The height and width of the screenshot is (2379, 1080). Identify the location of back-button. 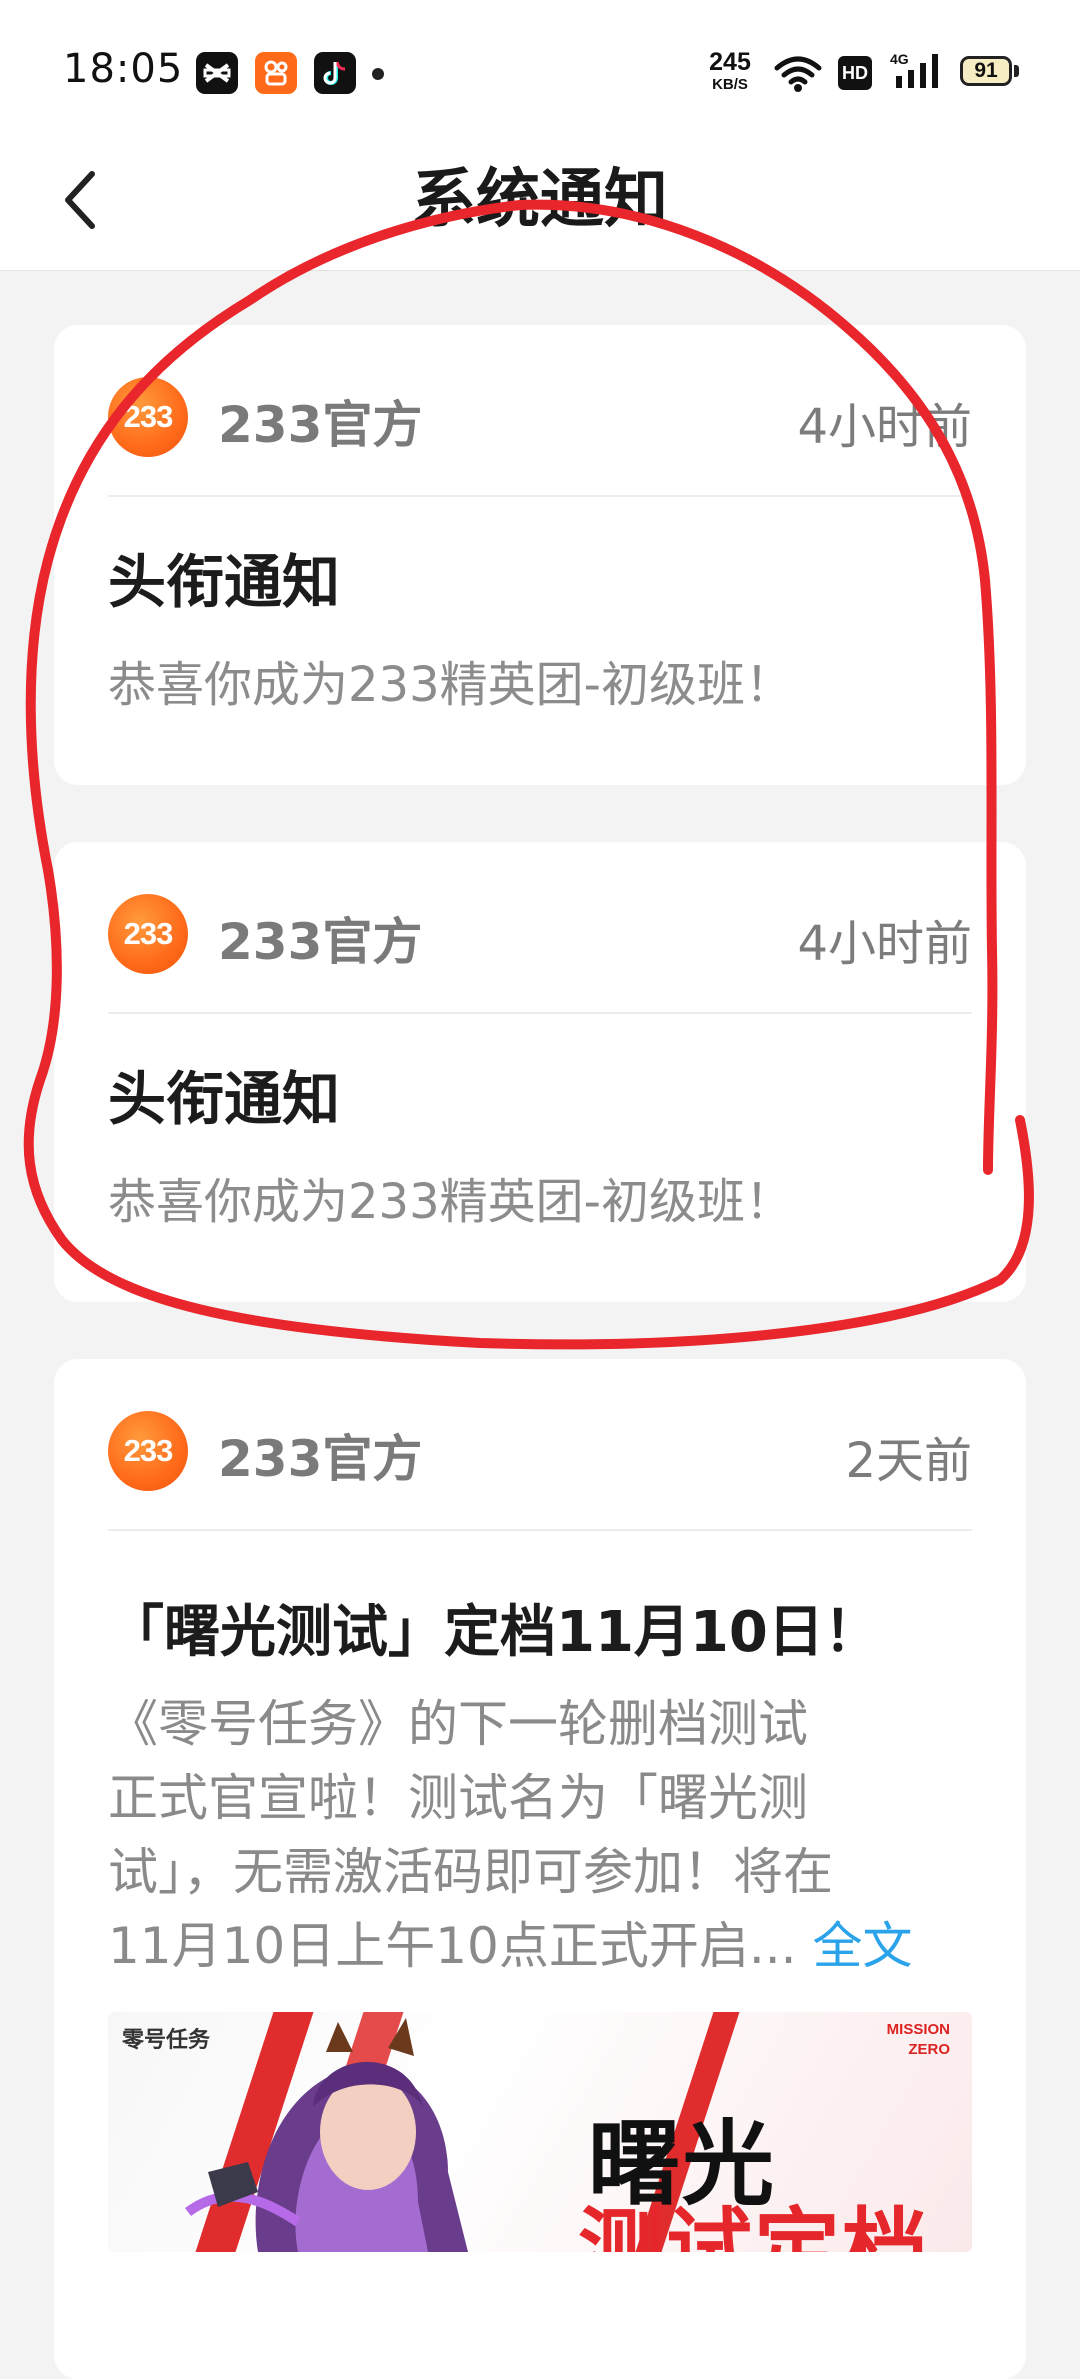
(80, 200).